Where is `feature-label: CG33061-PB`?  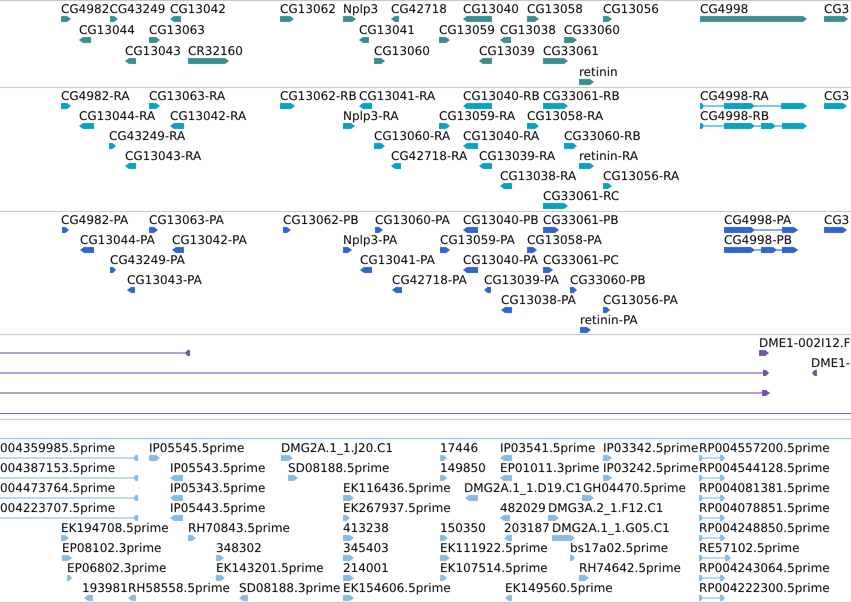 feature-label: CG33061-PB is located at coordinates (581, 220).